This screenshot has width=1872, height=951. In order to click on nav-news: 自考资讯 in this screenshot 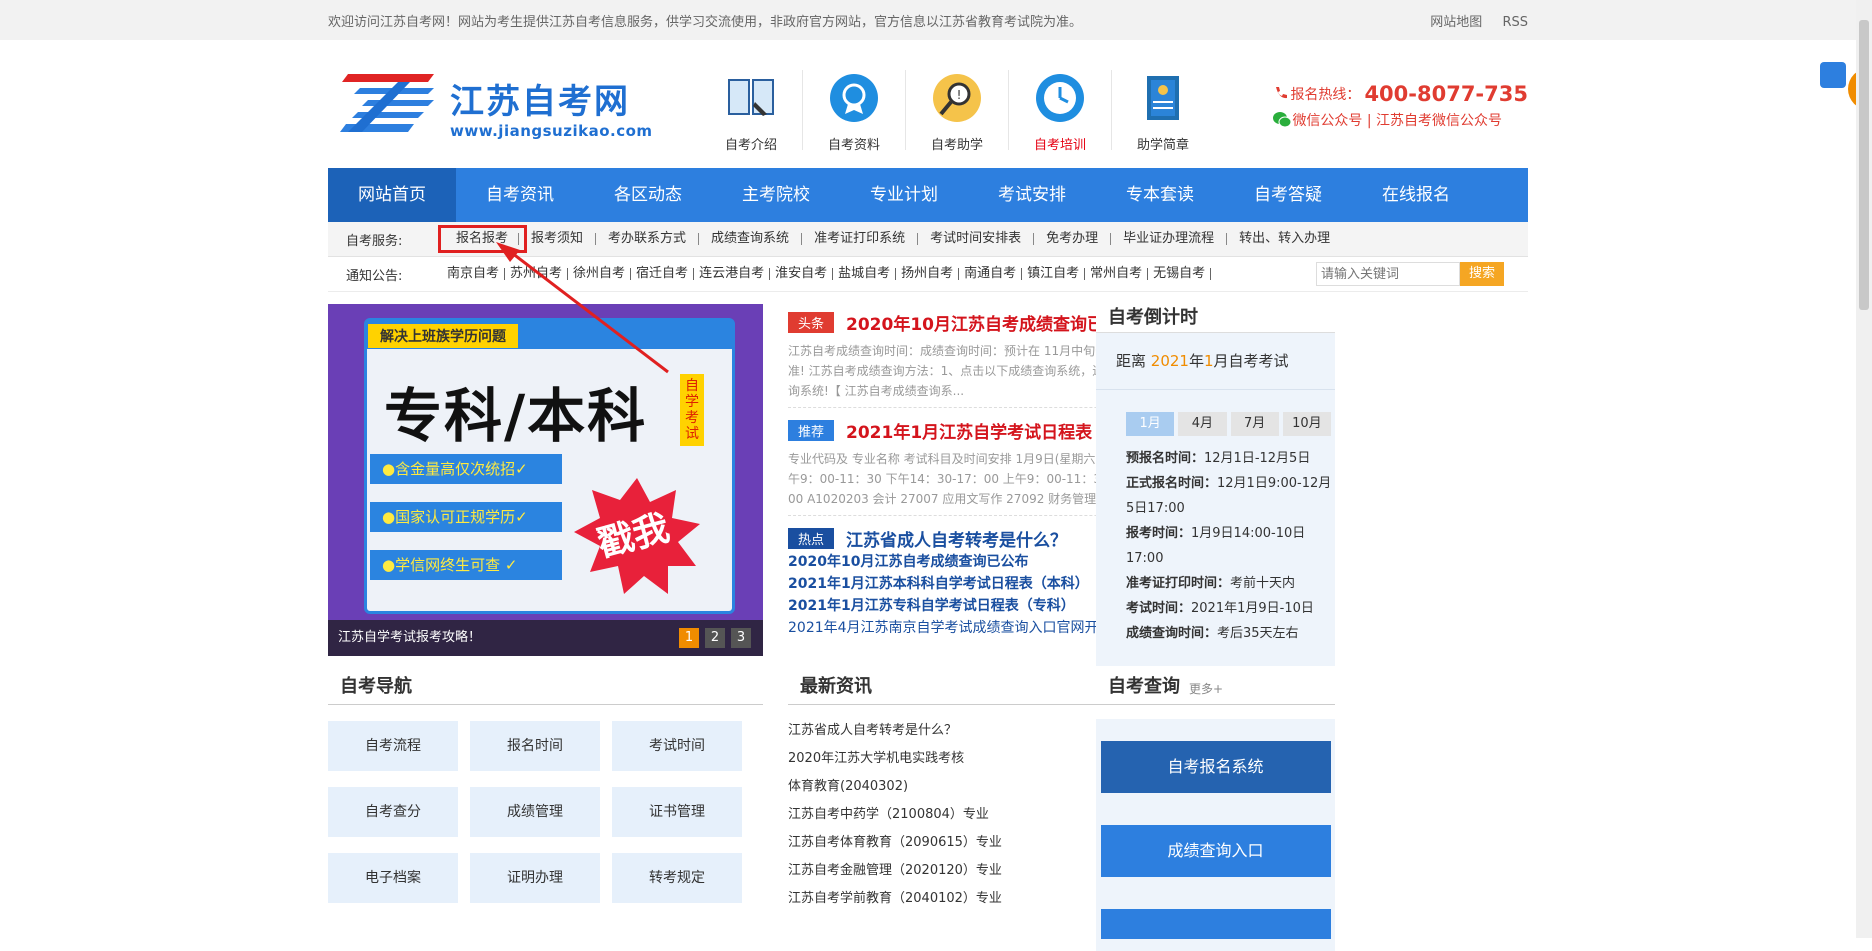, I will do `click(520, 195)`.